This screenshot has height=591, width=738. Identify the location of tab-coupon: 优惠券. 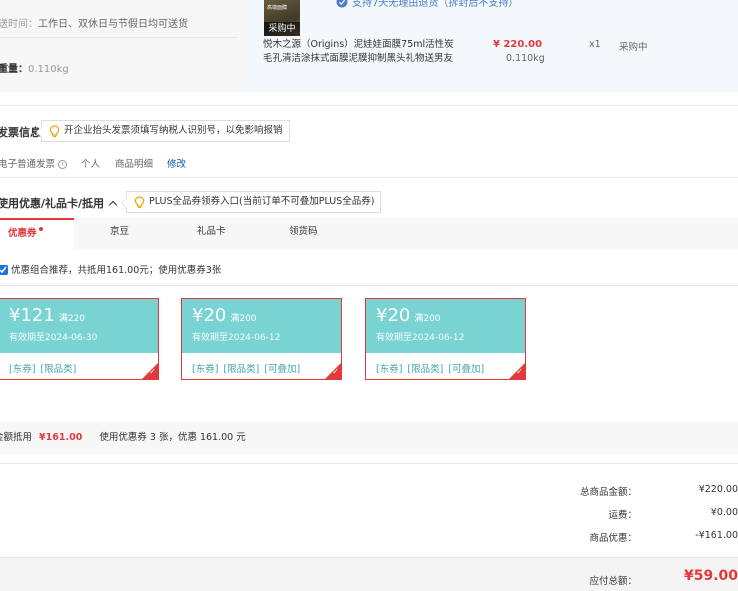
(37, 233).